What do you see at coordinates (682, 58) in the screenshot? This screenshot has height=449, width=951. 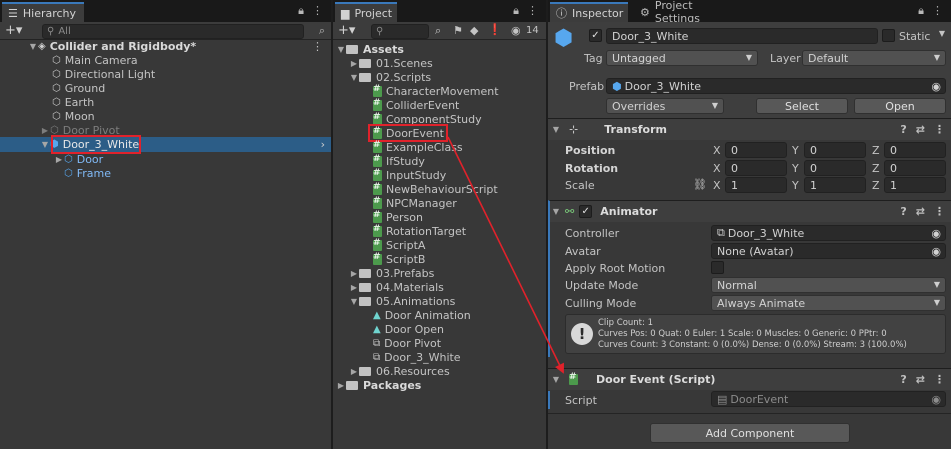 I see `tag-dropdown: Untagged ▼` at bounding box center [682, 58].